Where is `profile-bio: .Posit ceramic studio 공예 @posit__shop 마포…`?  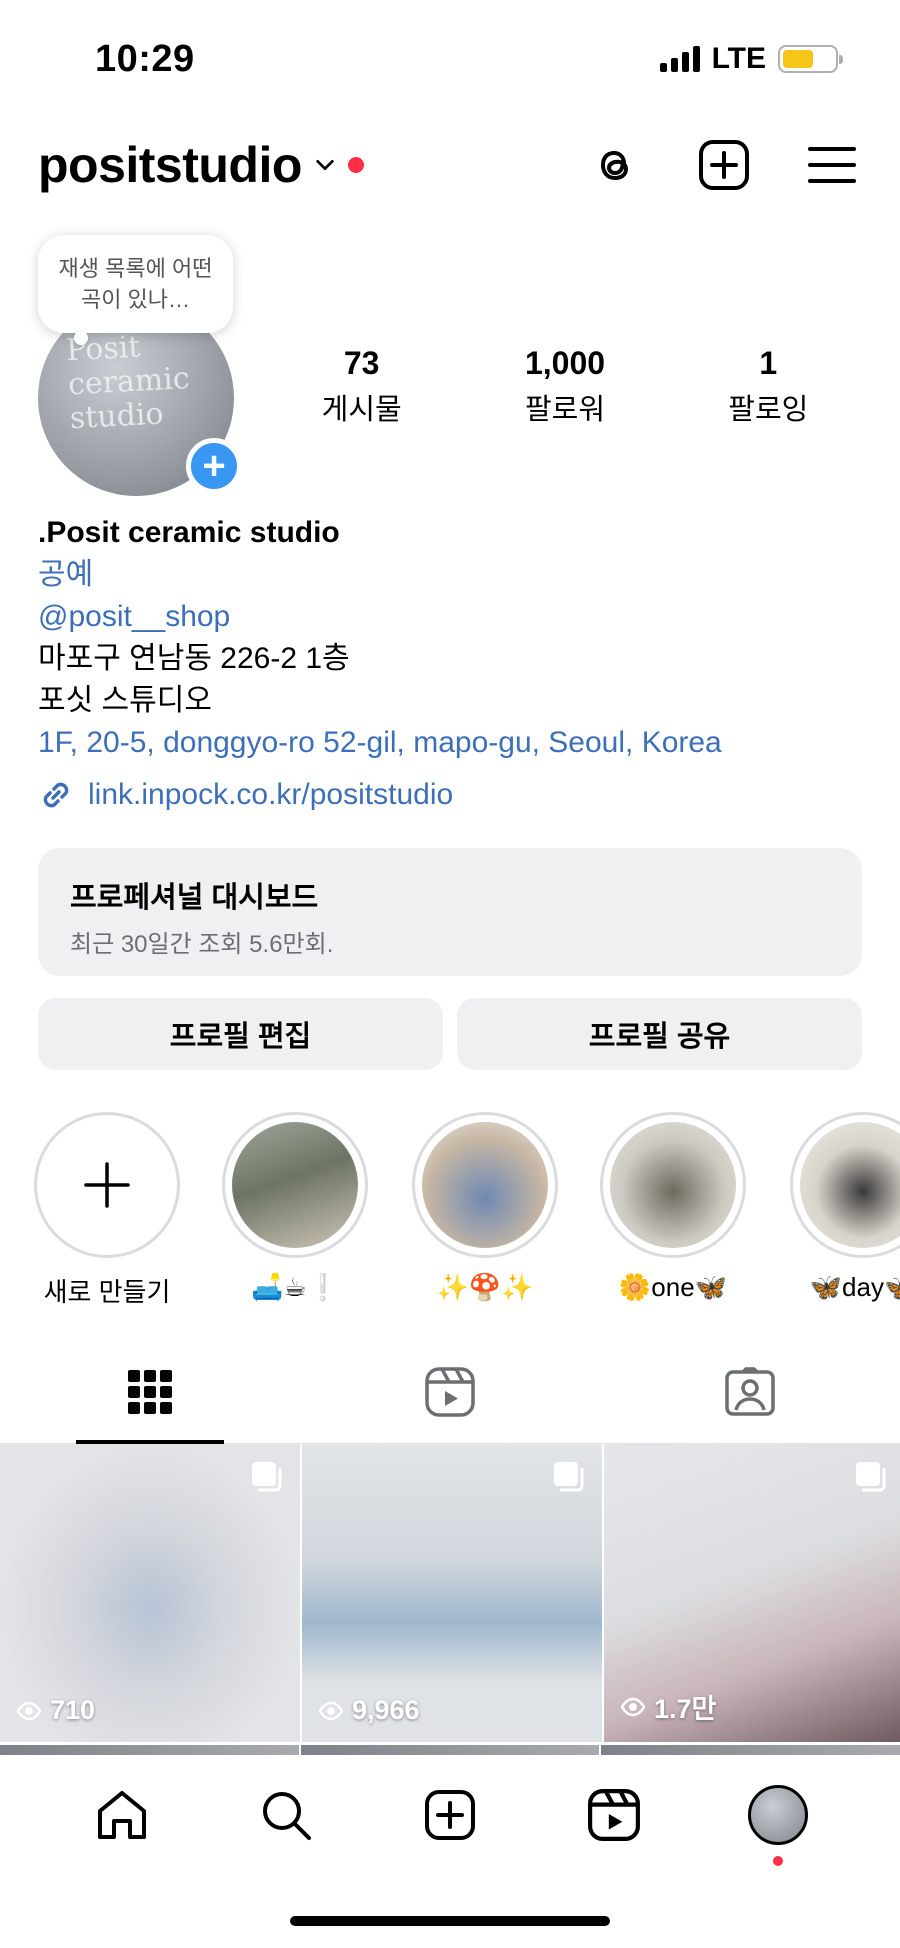
profile-bio: .Posit ceramic studio 공예 @posit__shop 마포… is located at coordinates (458, 664).